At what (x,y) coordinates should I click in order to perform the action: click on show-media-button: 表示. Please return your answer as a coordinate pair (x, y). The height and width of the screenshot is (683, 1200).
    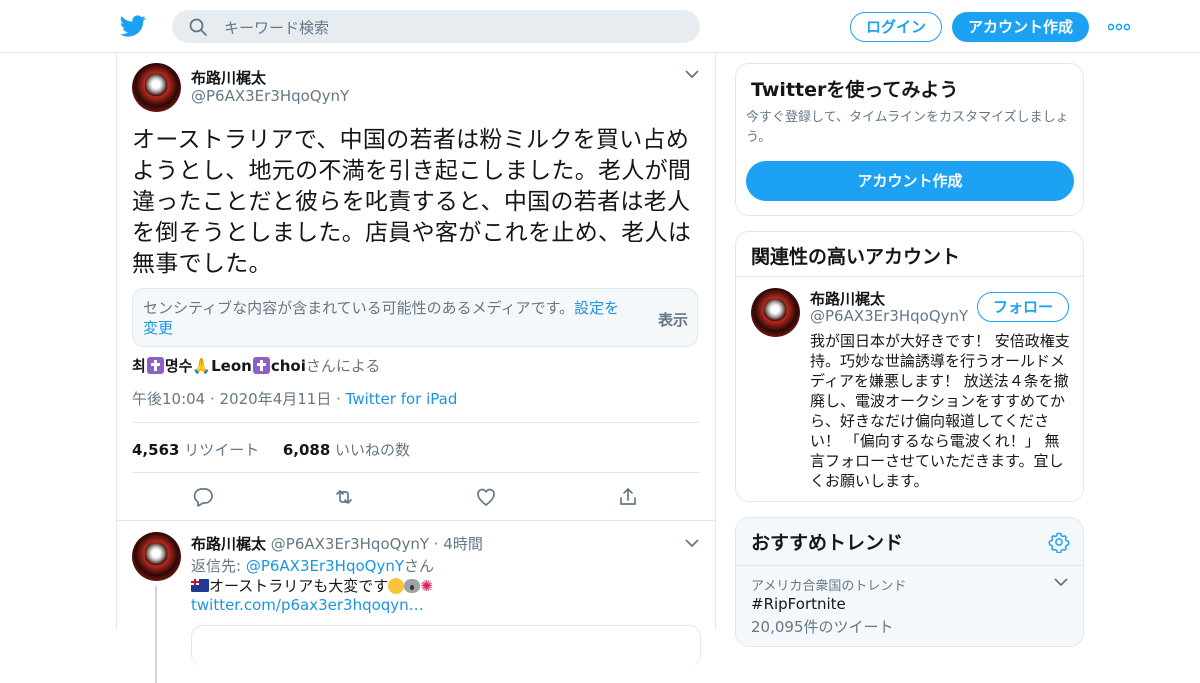
    Looking at the image, I should click on (673, 319).